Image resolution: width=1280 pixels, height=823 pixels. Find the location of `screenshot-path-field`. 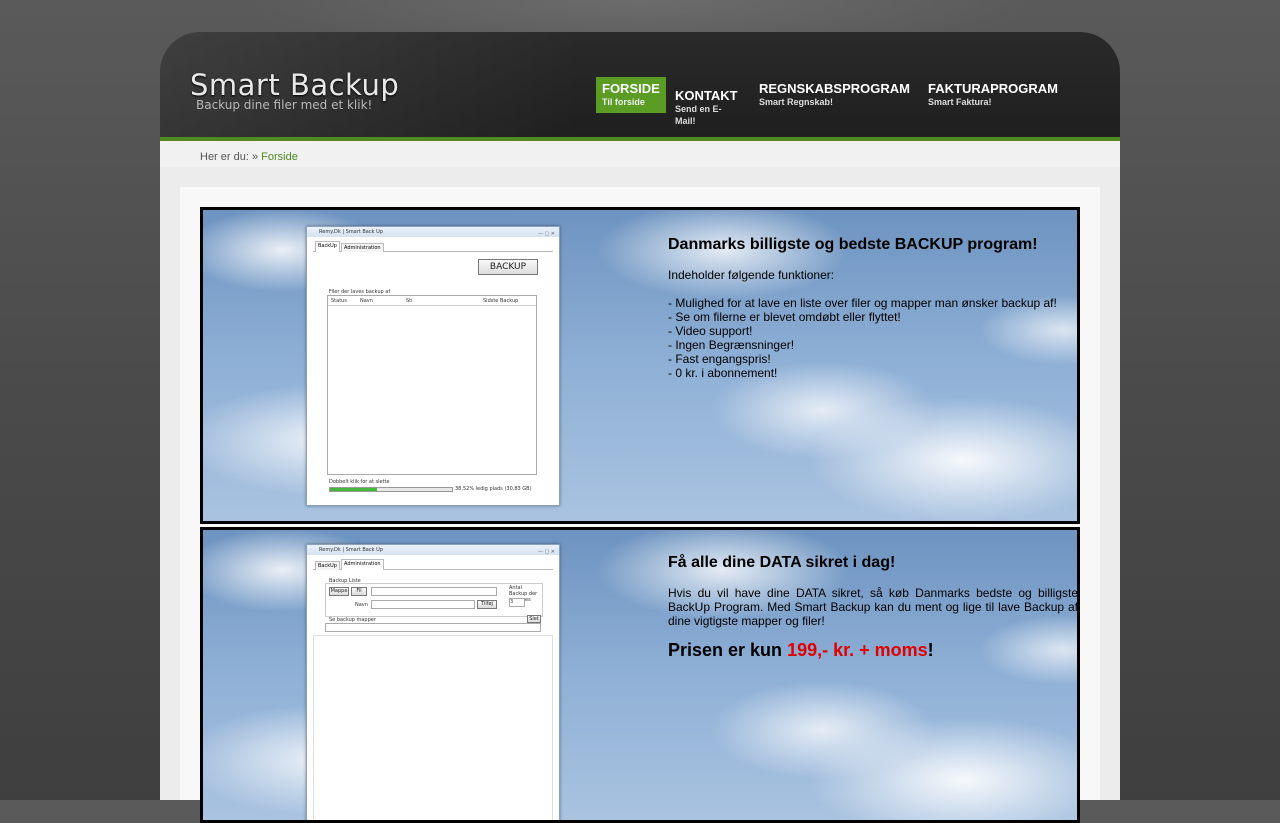

screenshot-path-field is located at coordinates (434, 591).